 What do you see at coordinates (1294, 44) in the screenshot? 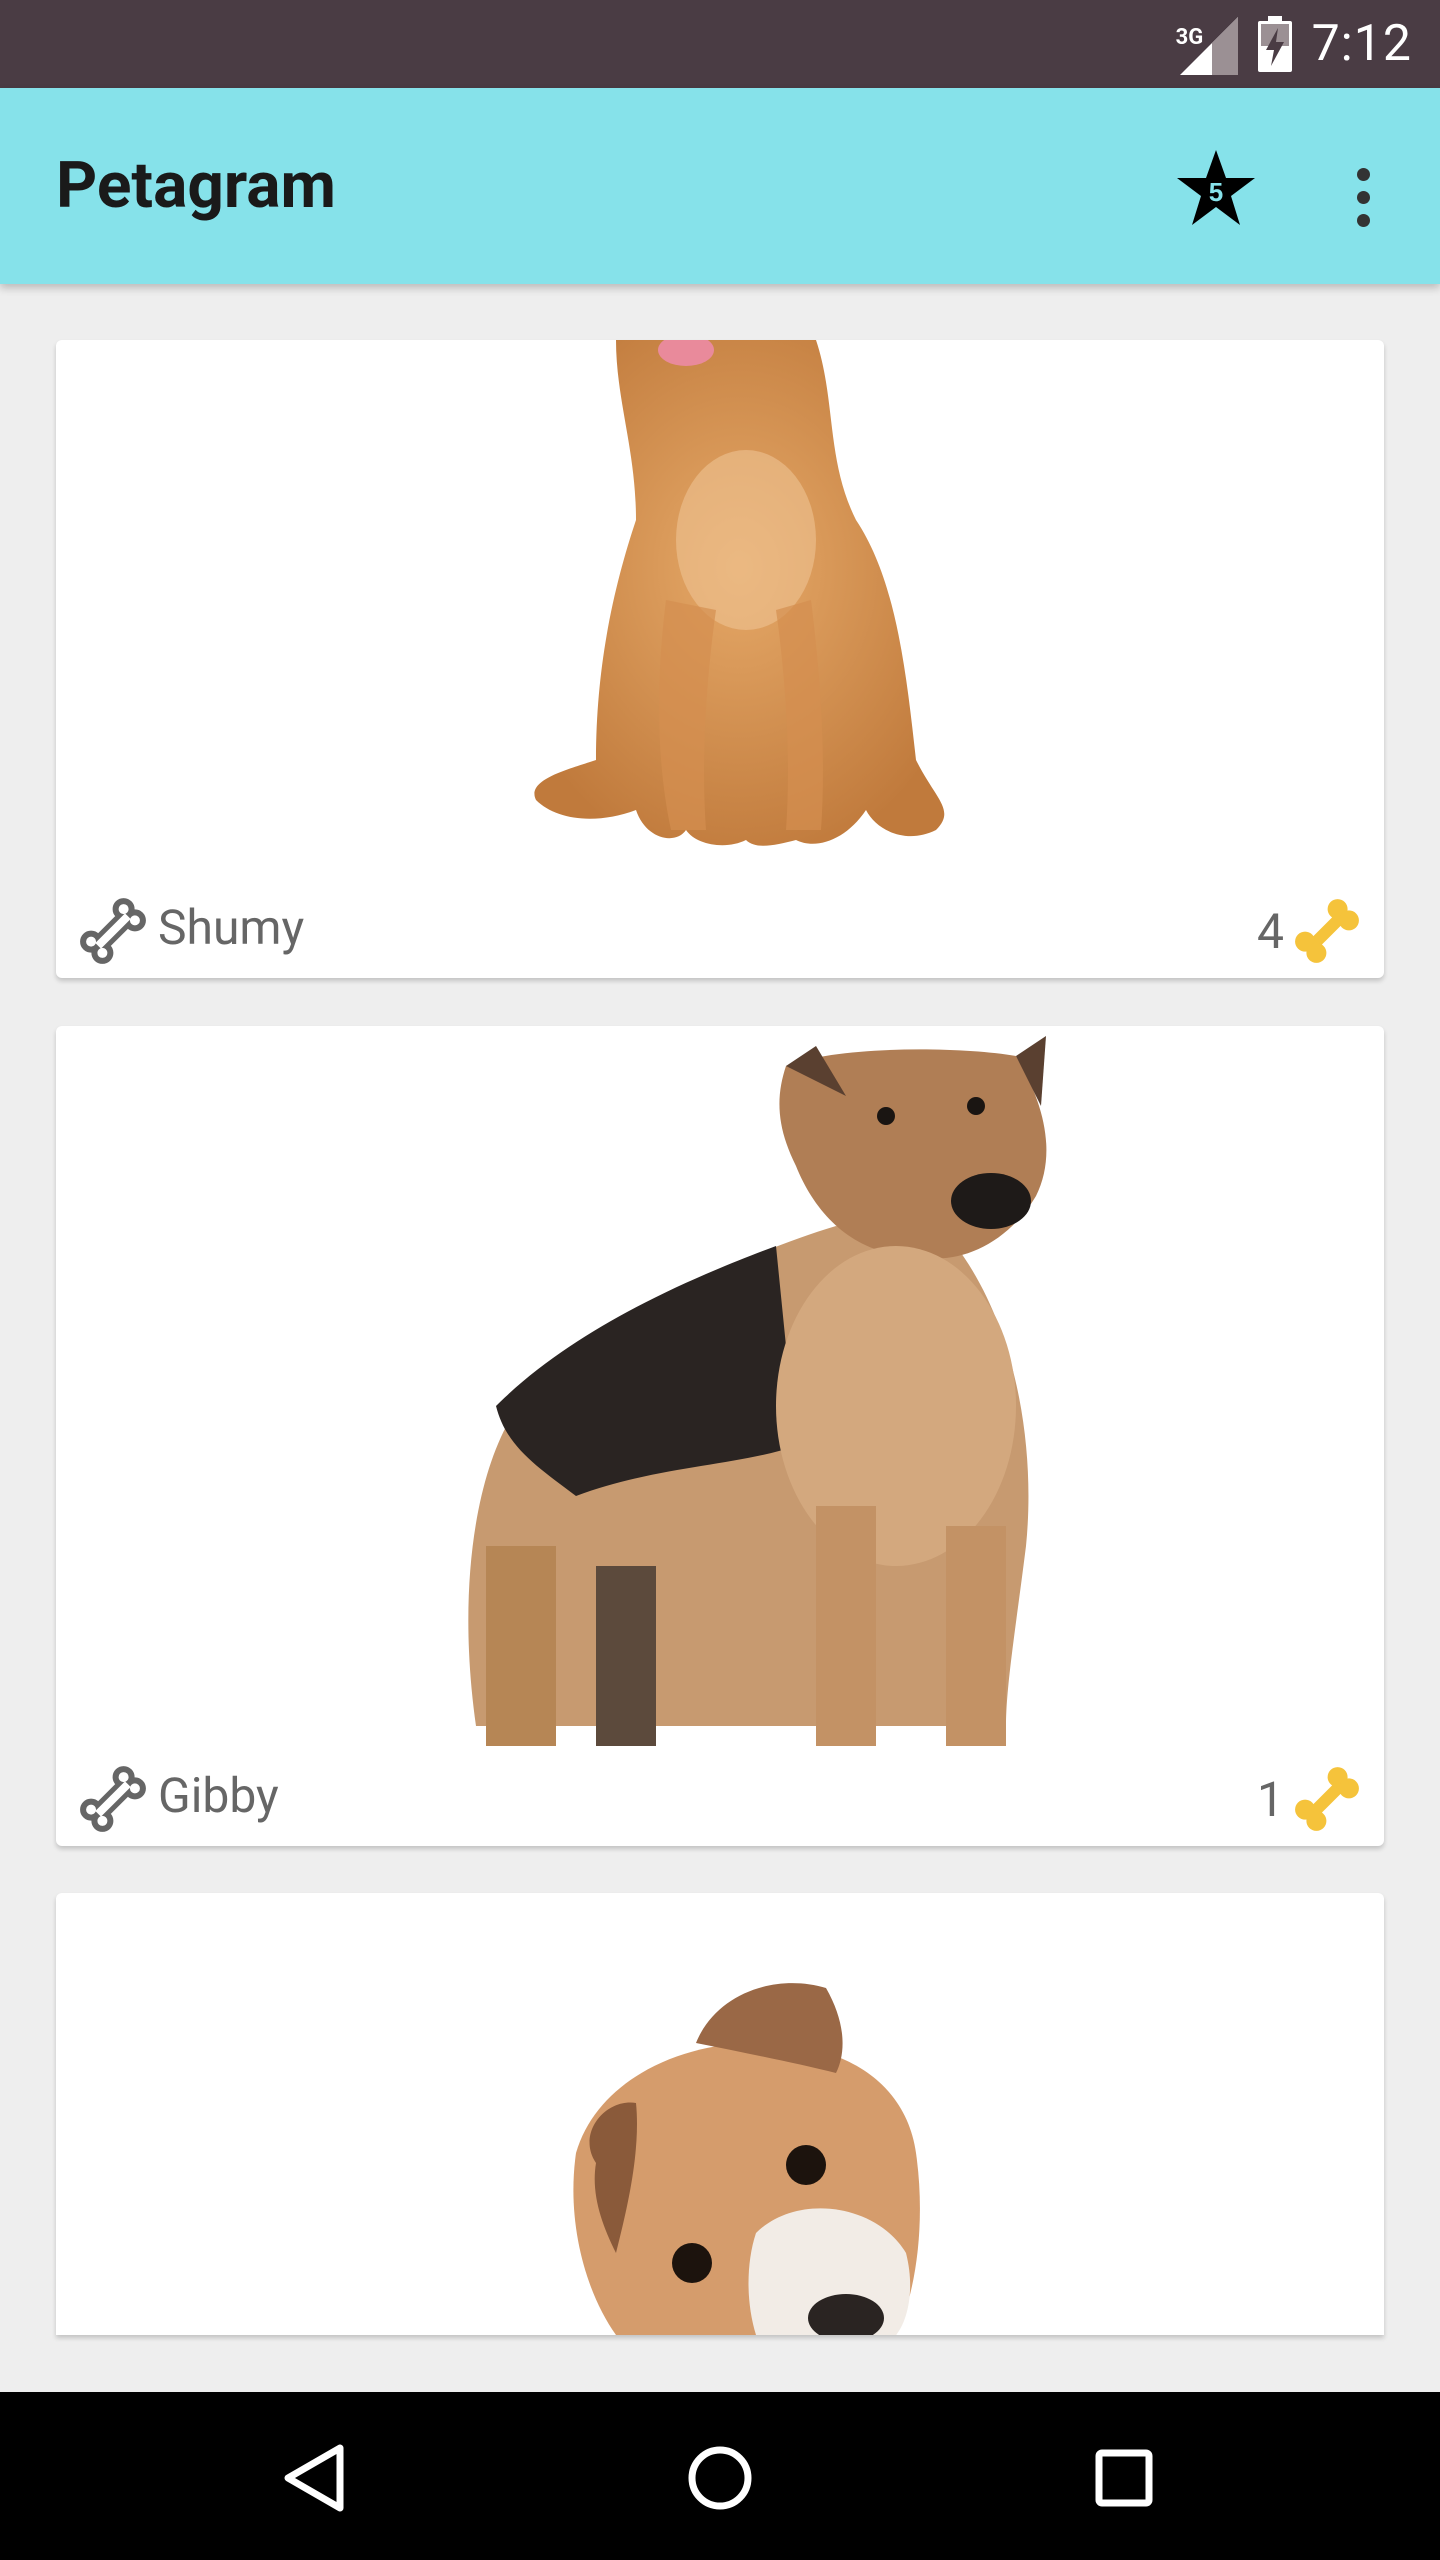
I see `status-icons: 3G 7:12` at bounding box center [1294, 44].